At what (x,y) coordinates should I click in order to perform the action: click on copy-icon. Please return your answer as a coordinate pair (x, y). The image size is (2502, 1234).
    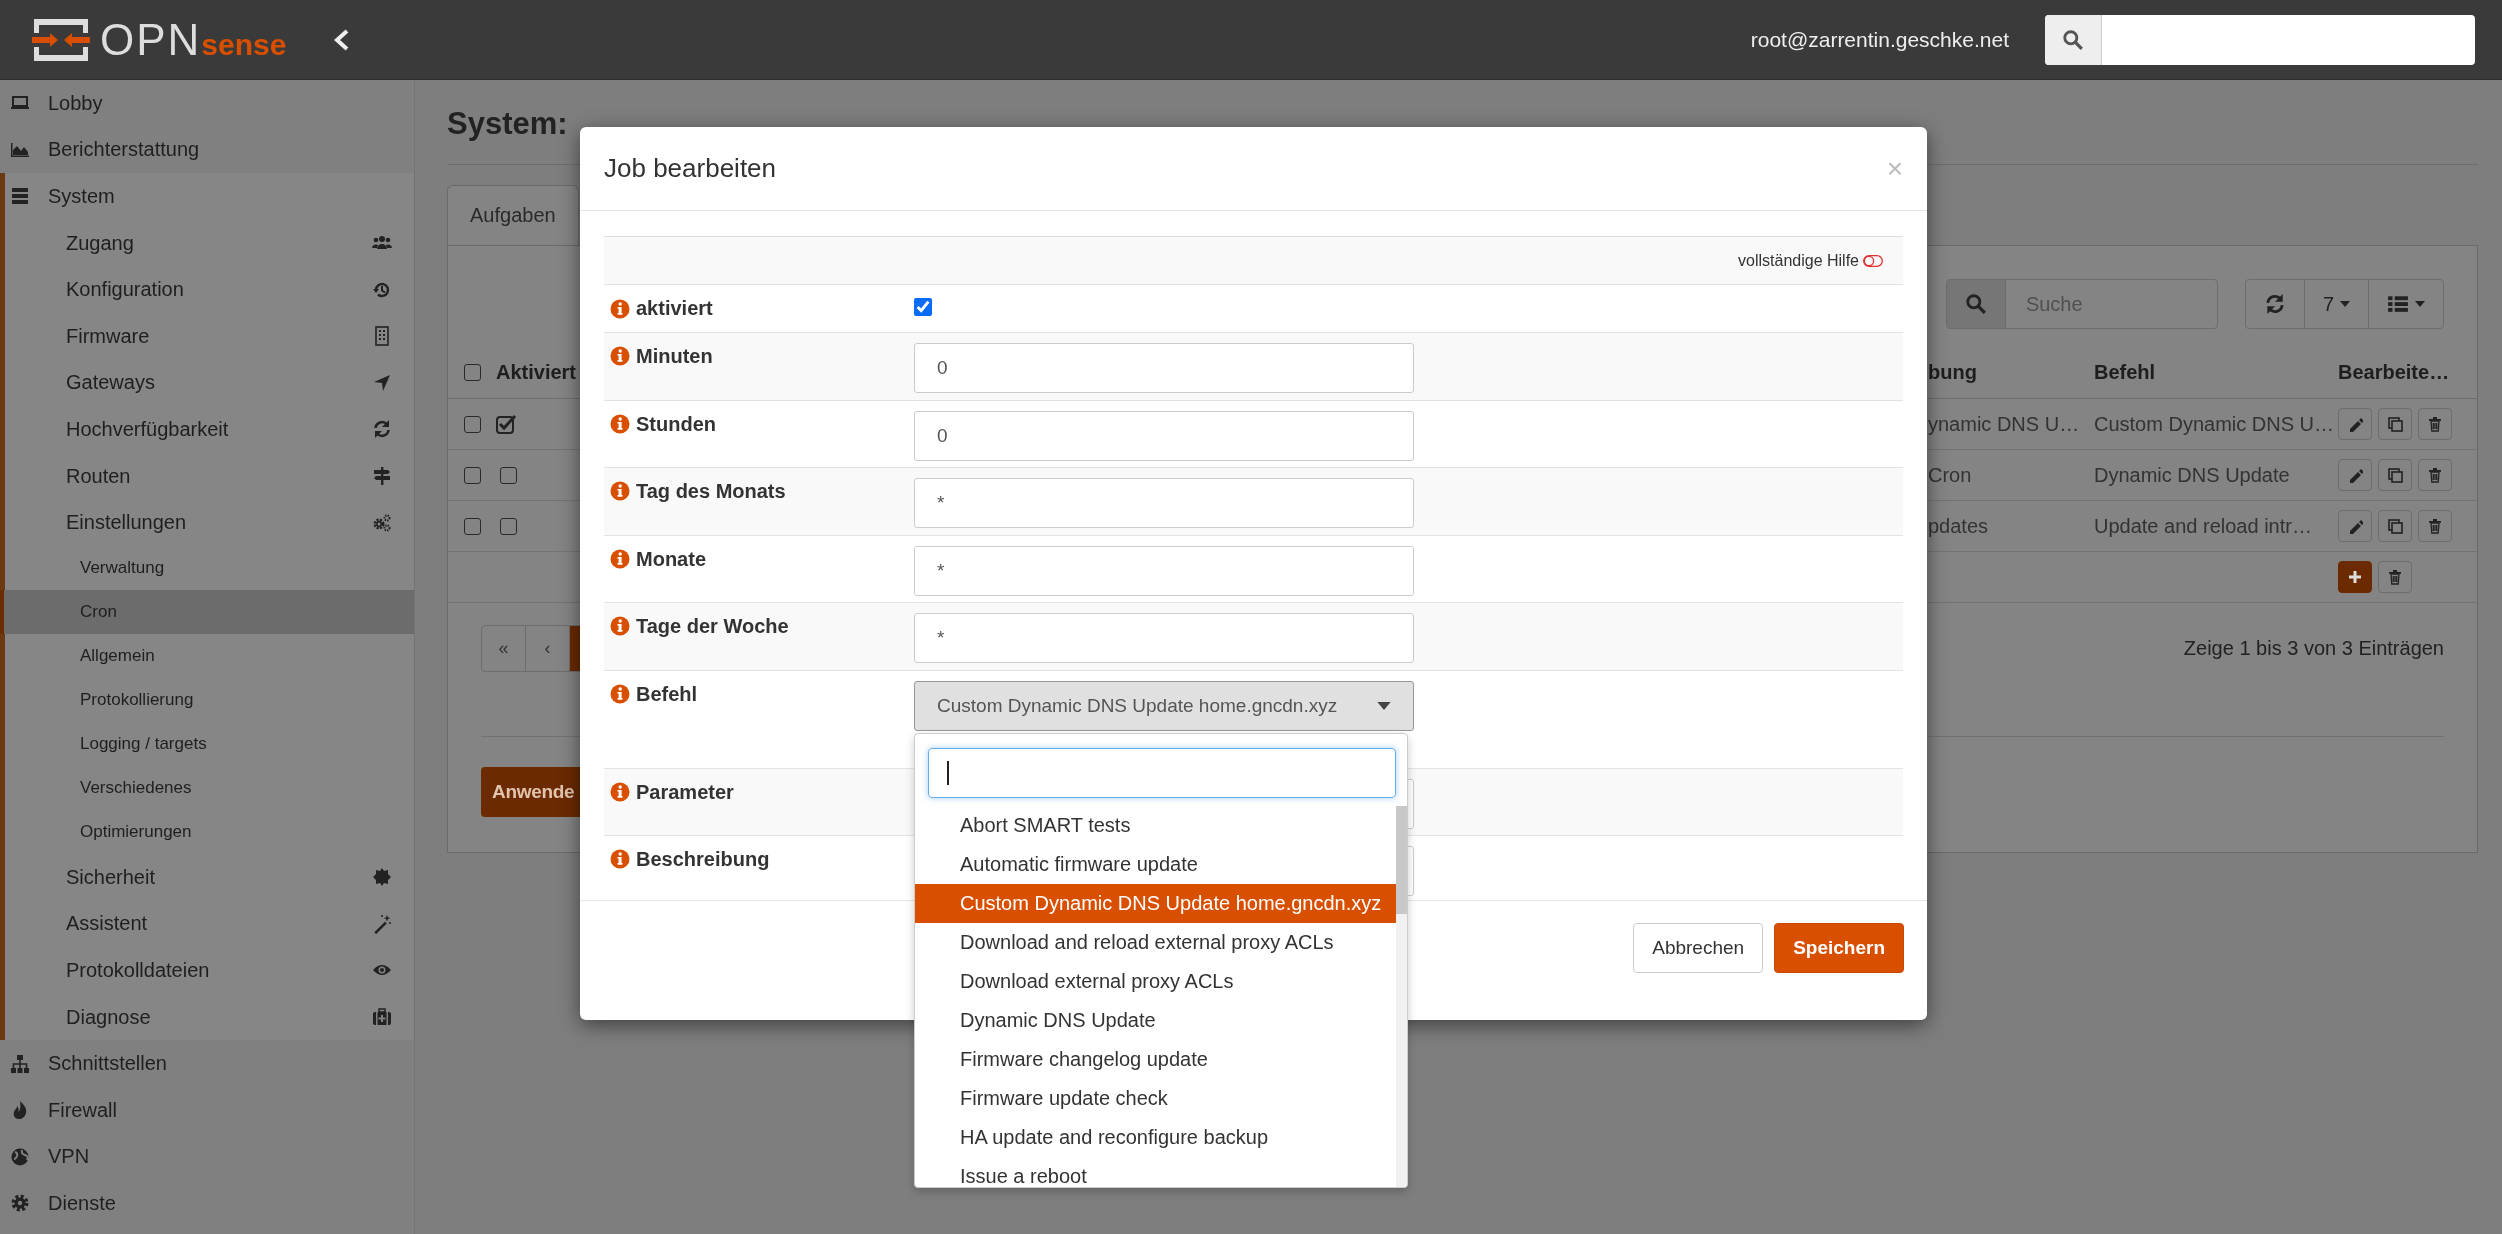
    Looking at the image, I should click on (2395, 475).